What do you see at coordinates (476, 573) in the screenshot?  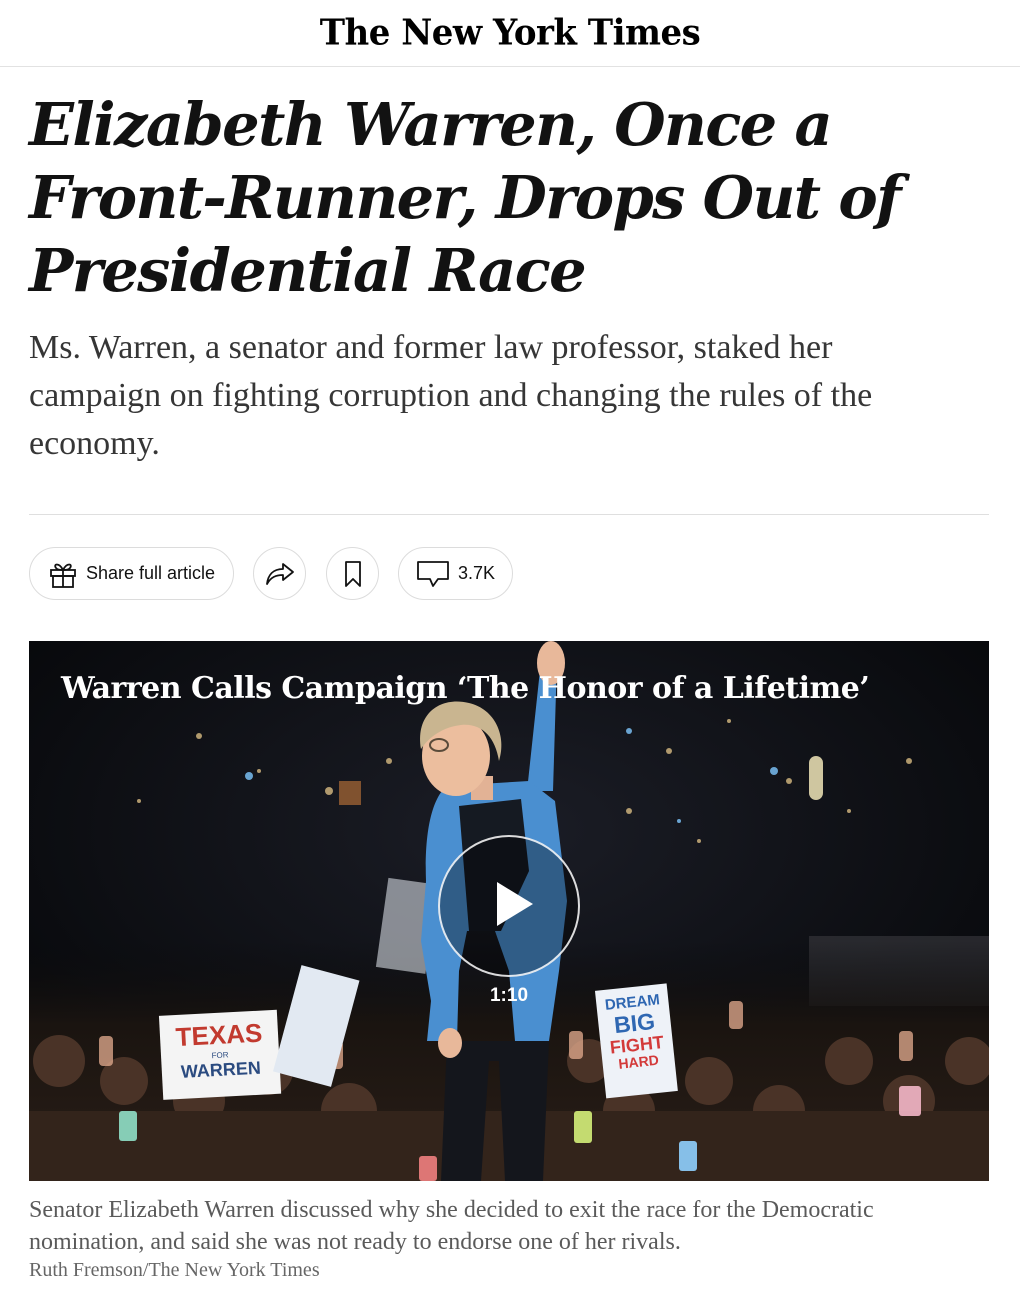 I see `comment-count: 3.7K` at bounding box center [476, 573].